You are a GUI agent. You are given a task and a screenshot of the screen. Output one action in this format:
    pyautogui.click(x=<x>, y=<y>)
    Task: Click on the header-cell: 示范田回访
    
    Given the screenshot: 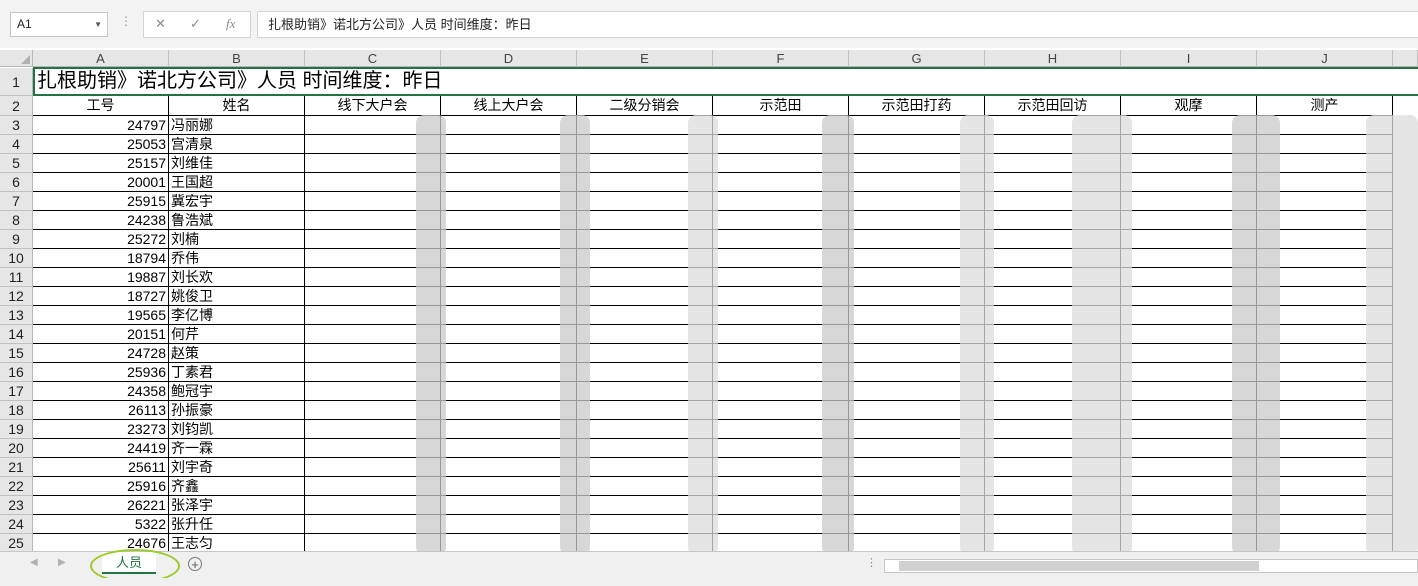 What is the action you would take?
    pyautogui.click(x=1053, y=106)
    